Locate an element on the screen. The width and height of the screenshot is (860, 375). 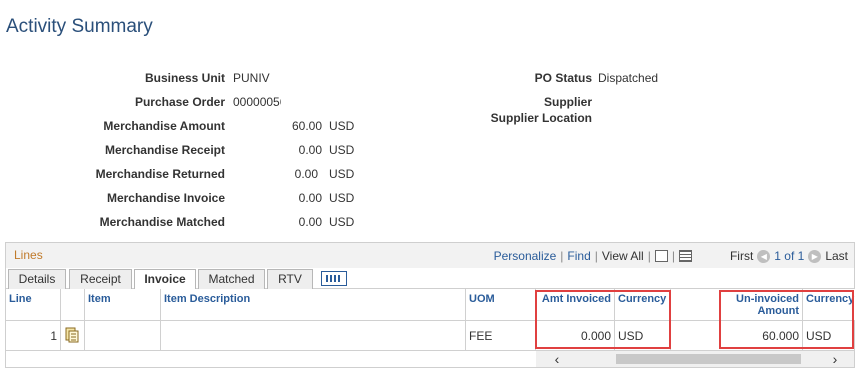
find-link: Find is located at coordinates (578, 256).